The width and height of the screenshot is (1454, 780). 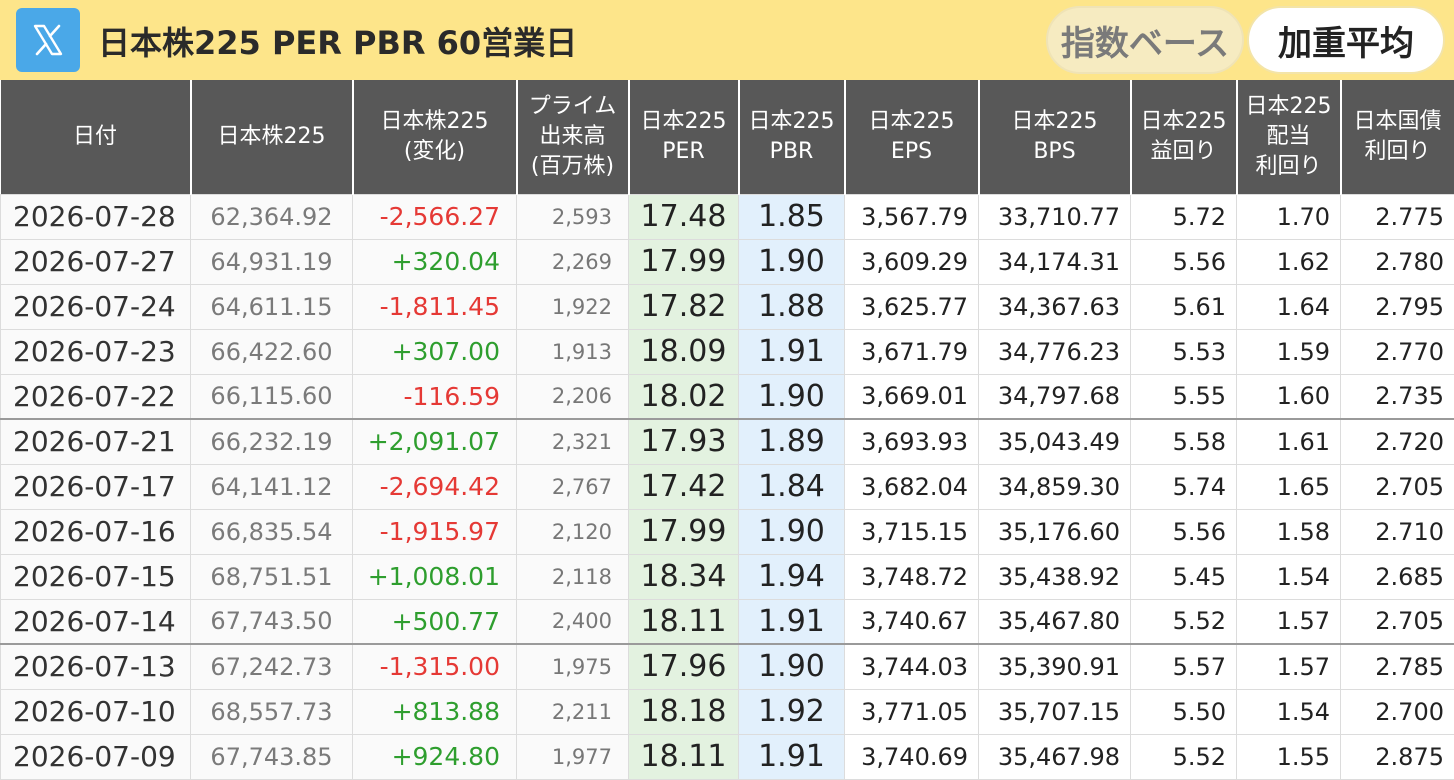 What do you see at coordinates (1145, 40) in the screenshot?
I see `index-base-toggle-button: 指数ベース` at bounding box center [1145, 40].